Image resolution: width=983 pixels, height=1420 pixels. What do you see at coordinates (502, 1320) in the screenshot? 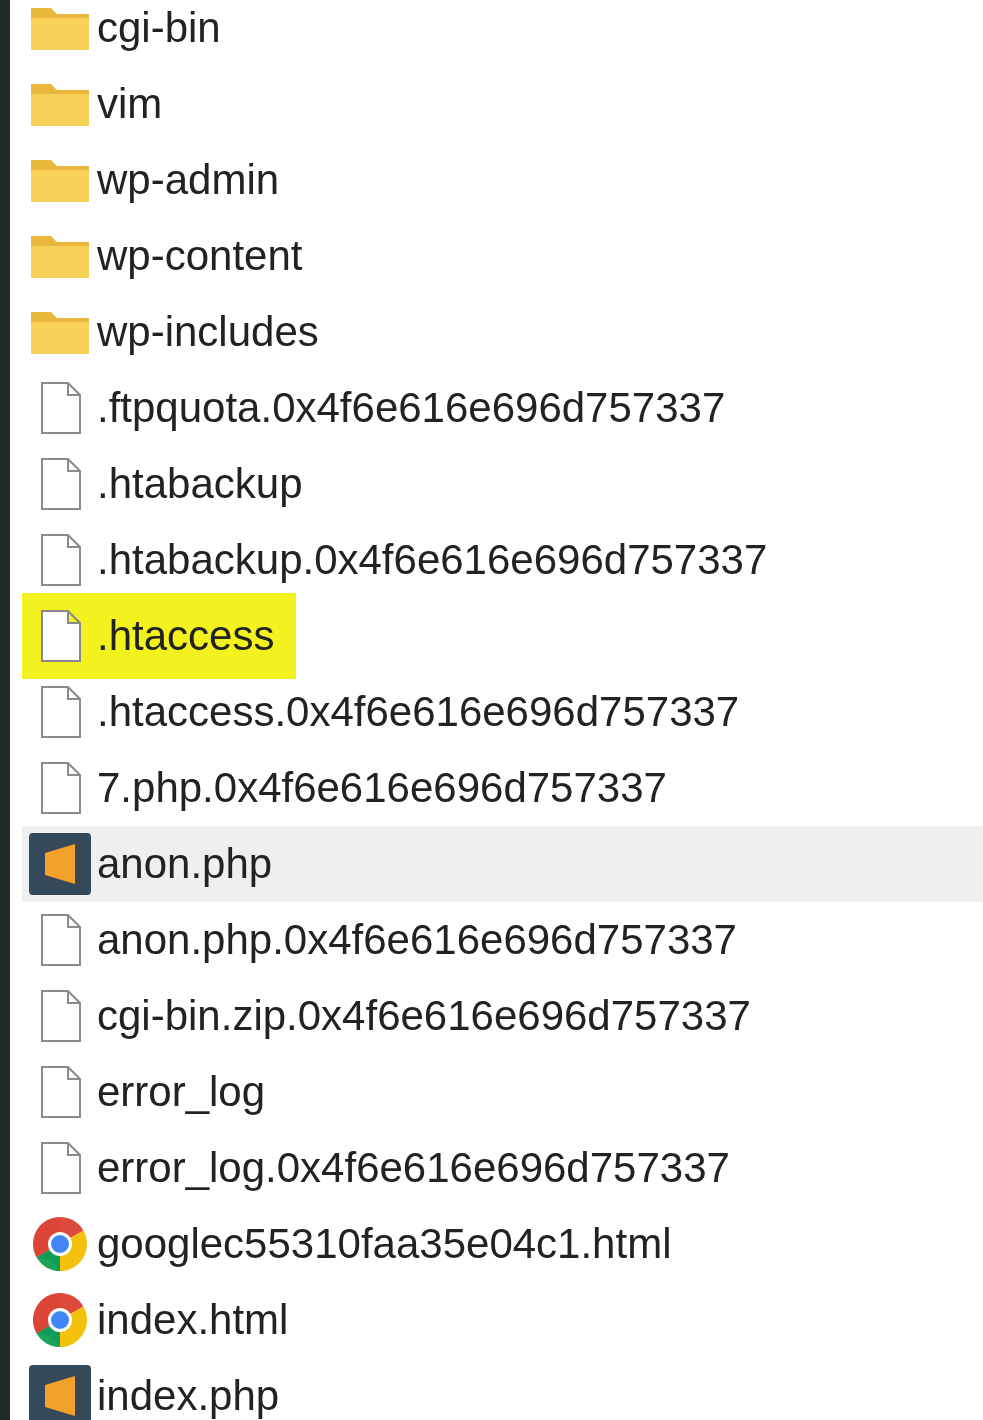
I see `file-row: index.html` at bounding box center [502, 1320].